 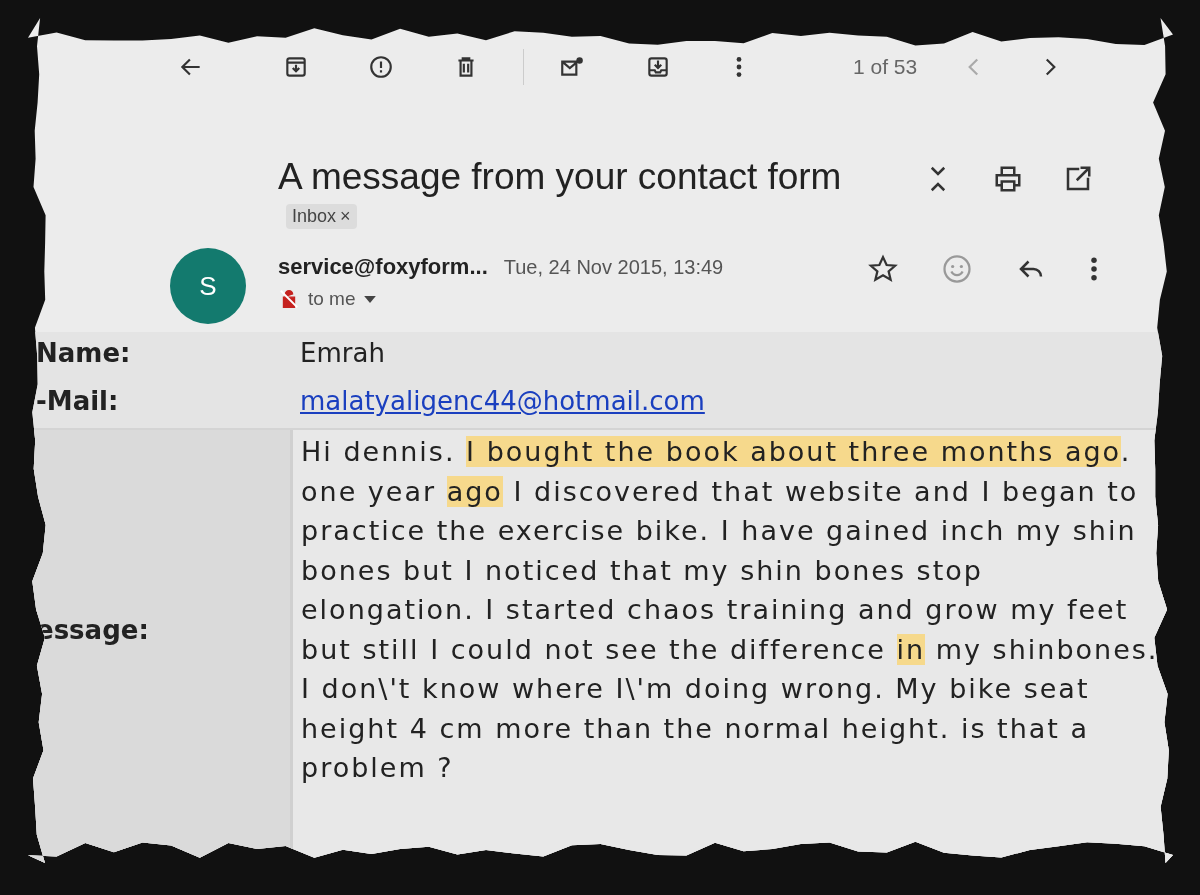 What do you see at coordinates (289, 299) in the screenshot?
I see `not-encrypted-icon` at bounding box center [289, 299].